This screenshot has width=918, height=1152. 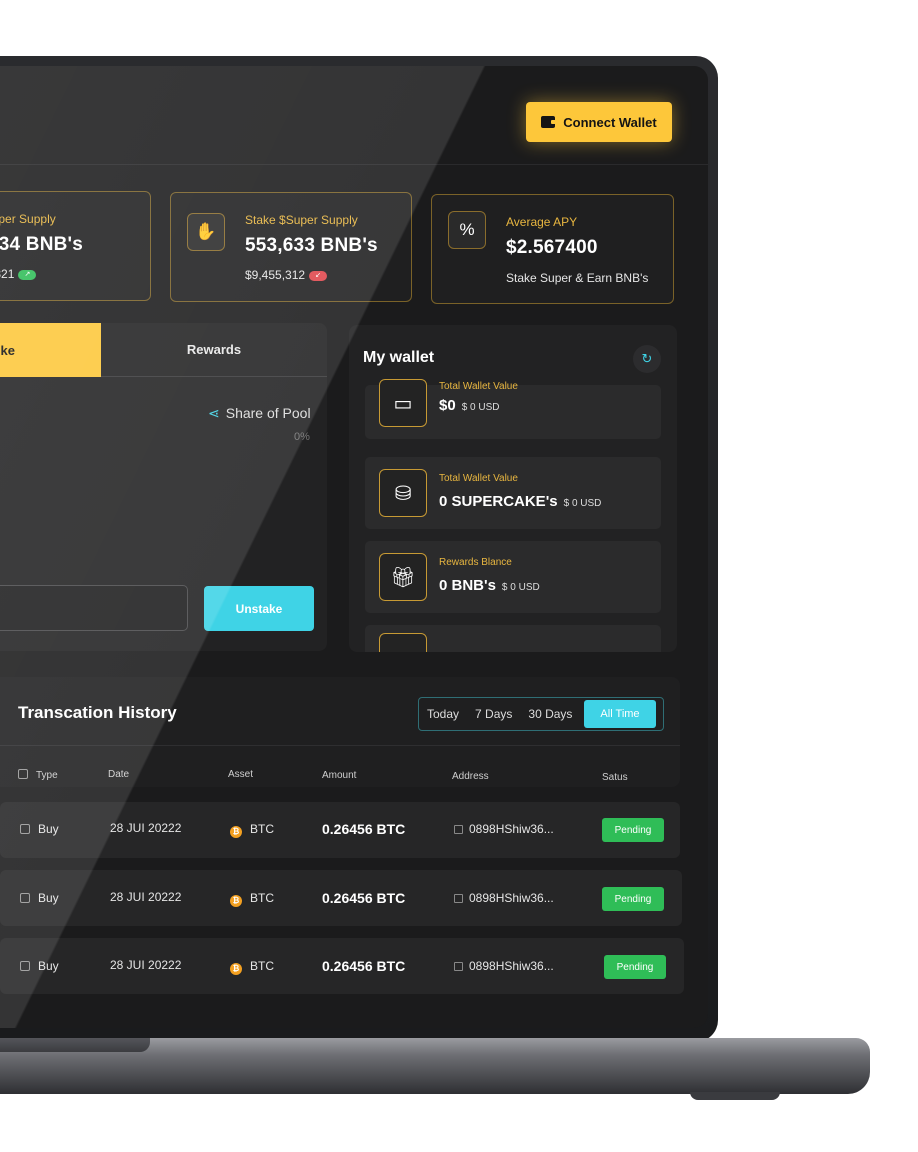 I want to click on share-of-pool: ⋖ Share of Pool, so click(x=259, y=413).